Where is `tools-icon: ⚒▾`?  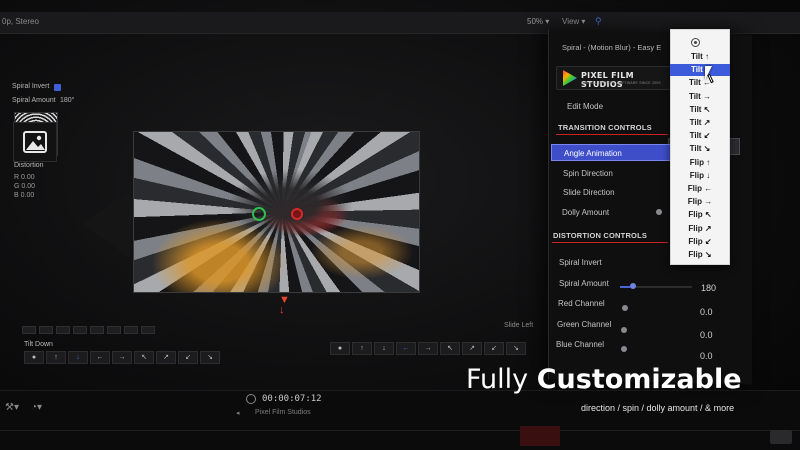
tools-icon: ⚒▾ is located at coordinates (12, 407).